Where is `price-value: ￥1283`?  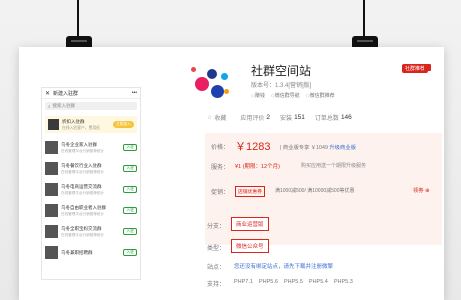 price-value: ￥1283 is located at coordinates (253, 147).